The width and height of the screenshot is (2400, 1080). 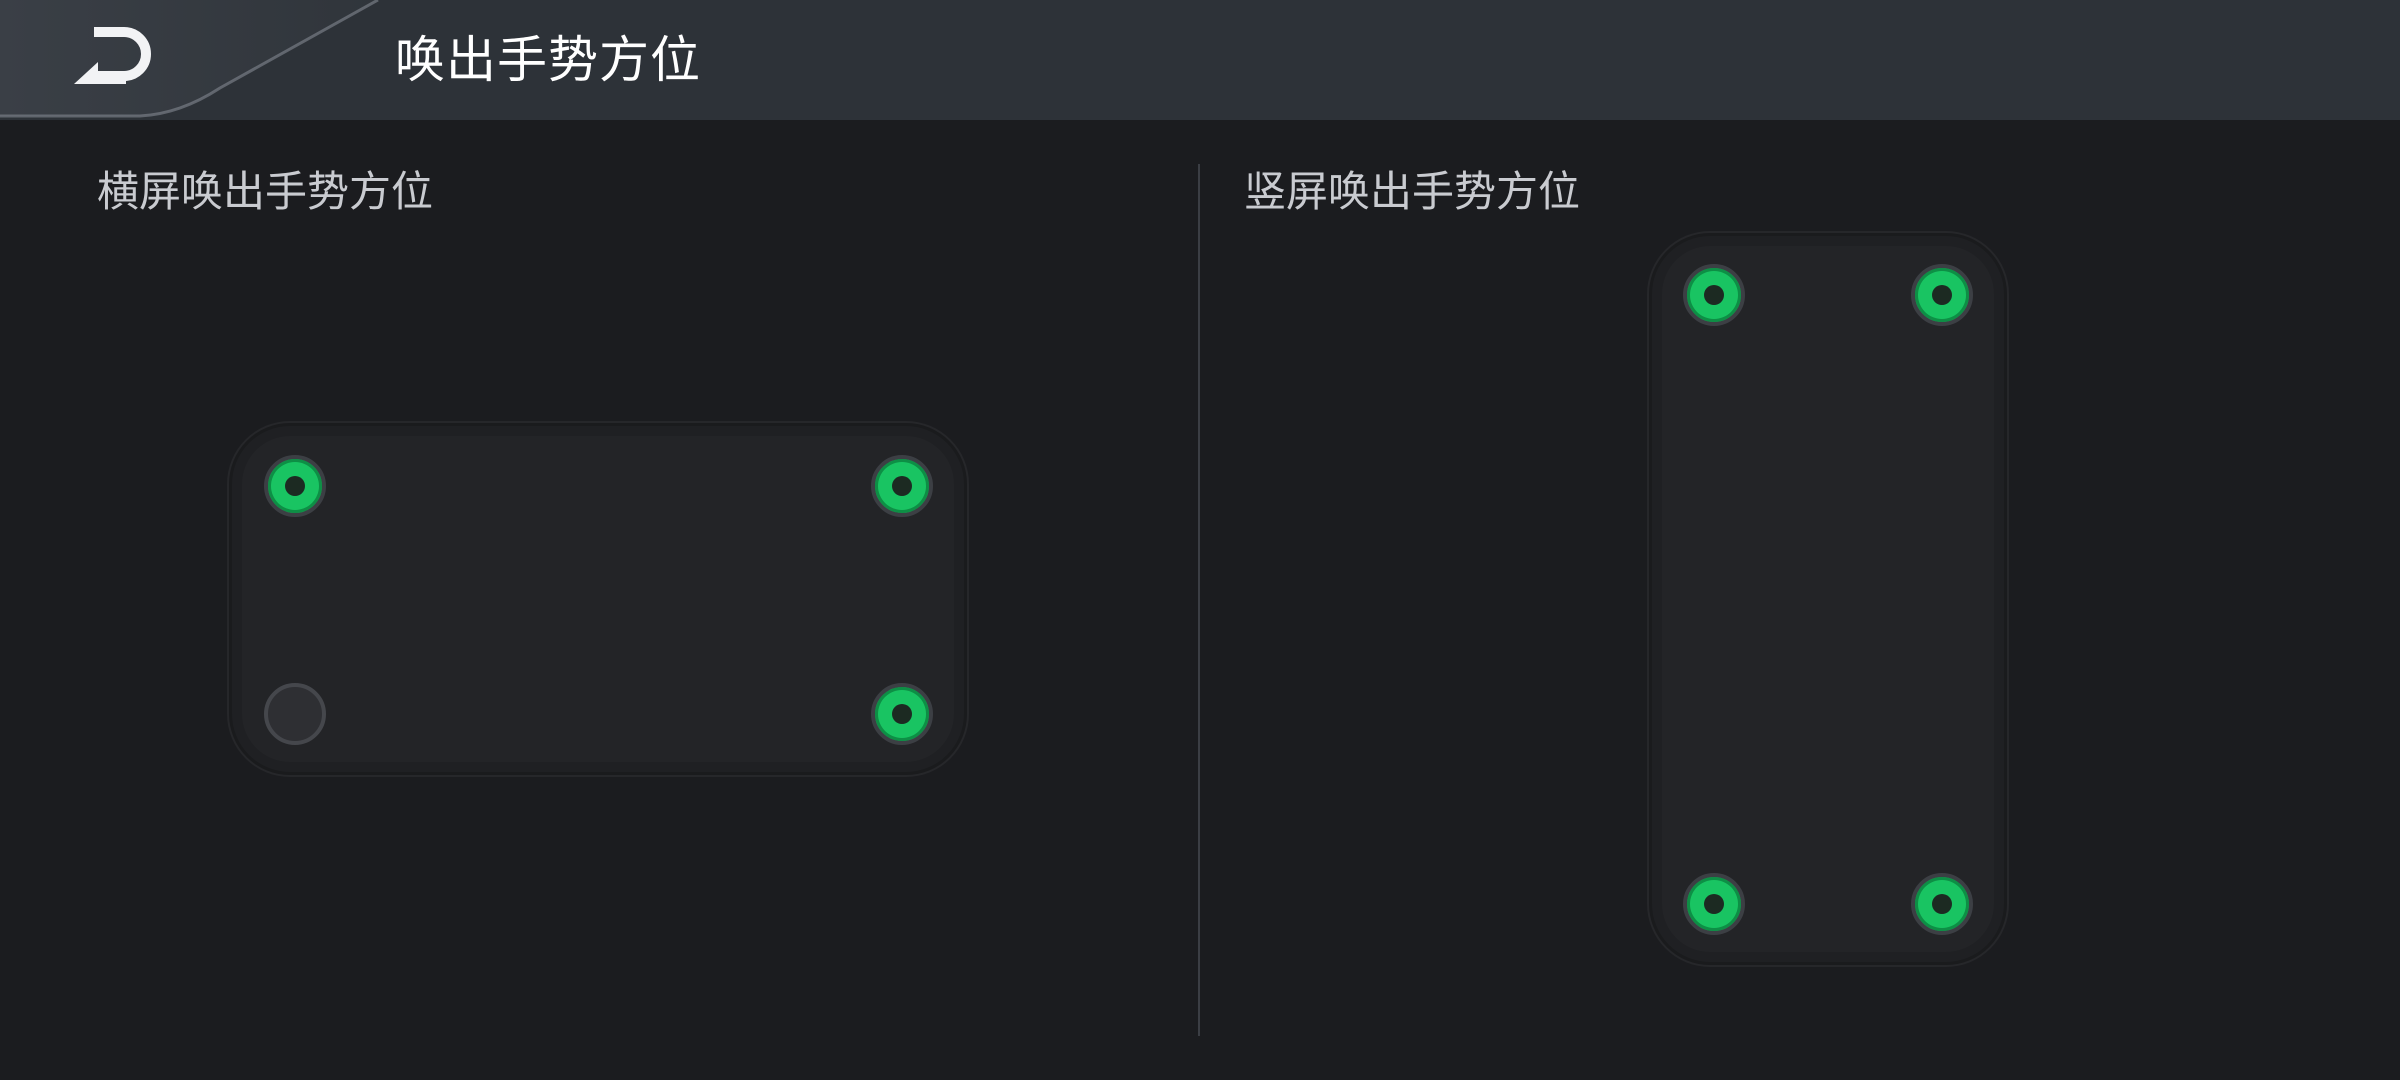 I want to click on portrait-bottom-right-toggle, so click(x=1942, y=904).